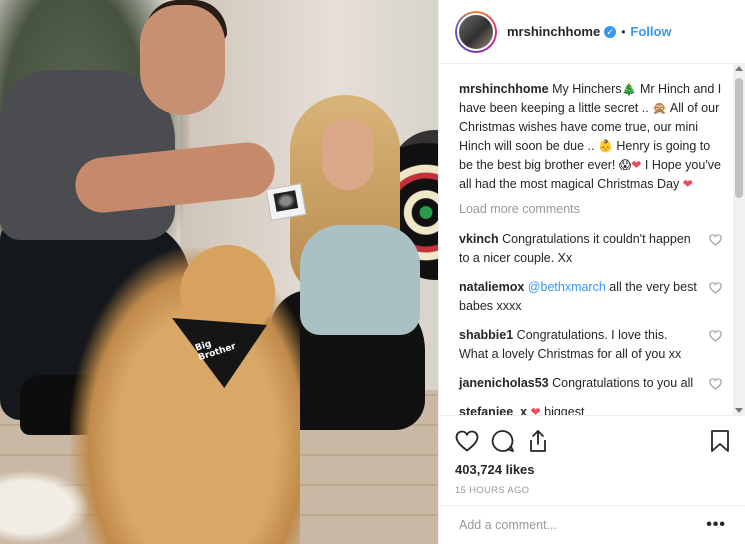 The image size is (745, 544). Describe the element at coordinates (504, 383) in the screenshot. I see `comment-username: janenicholas53` at that location.